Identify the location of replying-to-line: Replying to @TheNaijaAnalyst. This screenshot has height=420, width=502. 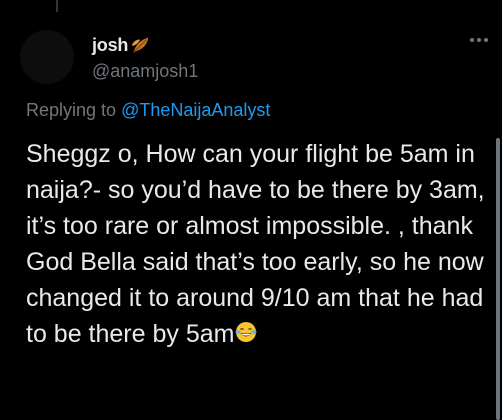
(148, 110).